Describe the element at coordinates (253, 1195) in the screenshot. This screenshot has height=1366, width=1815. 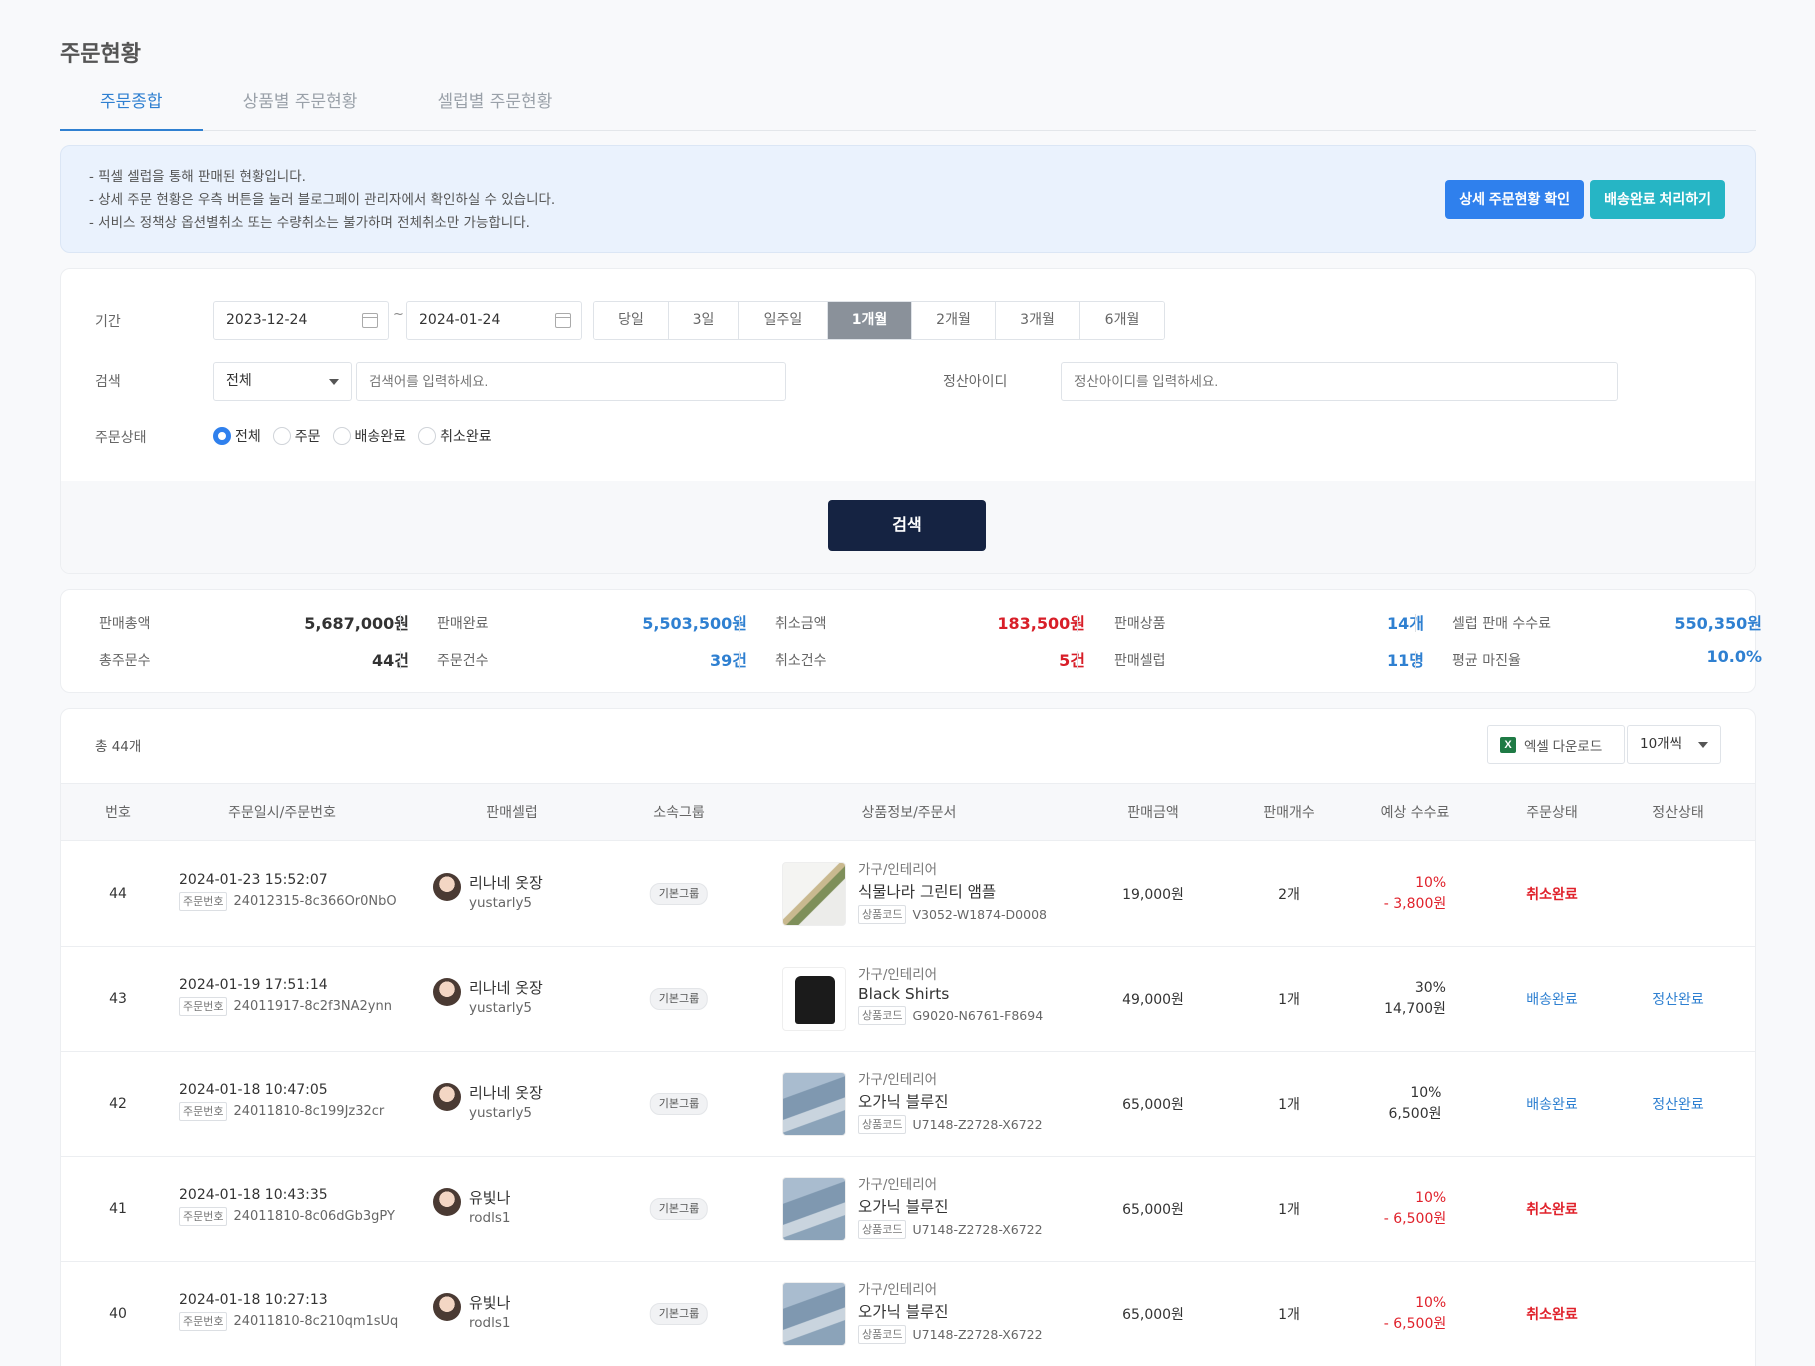
I see `order-datetime: 2024-01-18 10:43:35` at that location.